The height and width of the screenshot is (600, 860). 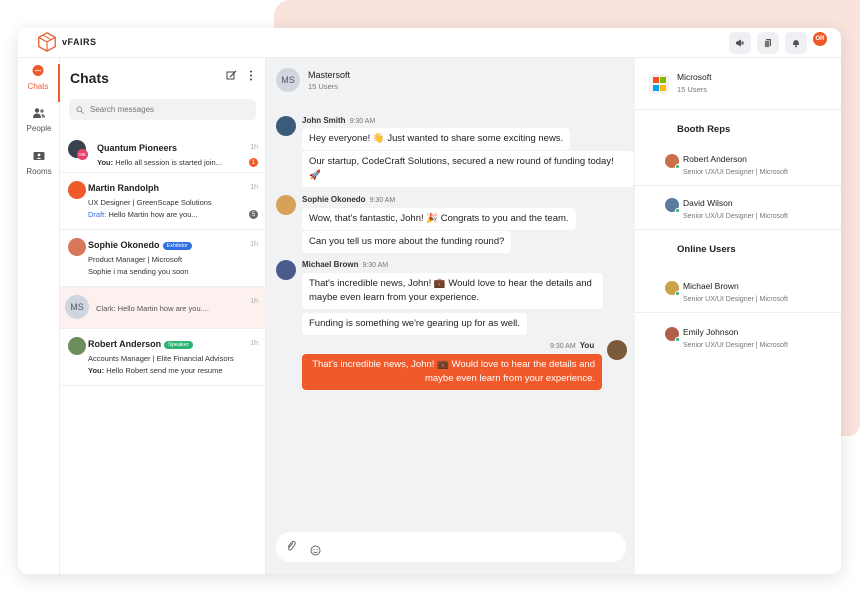 I want to click on group-avatar: MS, so click(x=77, y=307).